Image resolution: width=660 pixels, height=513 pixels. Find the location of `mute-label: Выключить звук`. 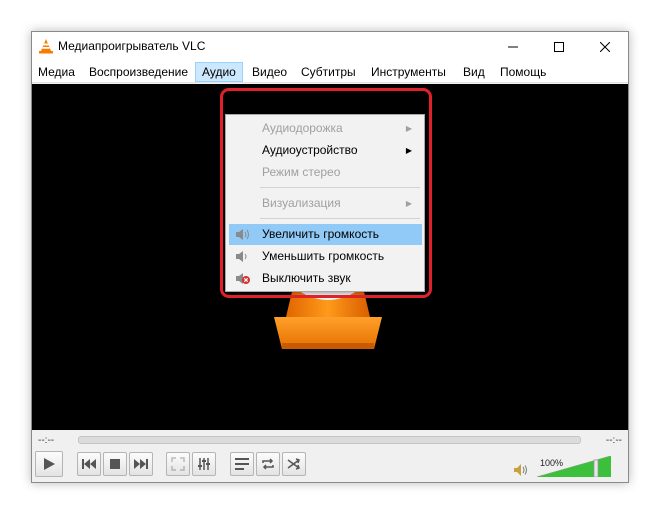

mute-label: Выключить звук is located at coordinates (306, 278).